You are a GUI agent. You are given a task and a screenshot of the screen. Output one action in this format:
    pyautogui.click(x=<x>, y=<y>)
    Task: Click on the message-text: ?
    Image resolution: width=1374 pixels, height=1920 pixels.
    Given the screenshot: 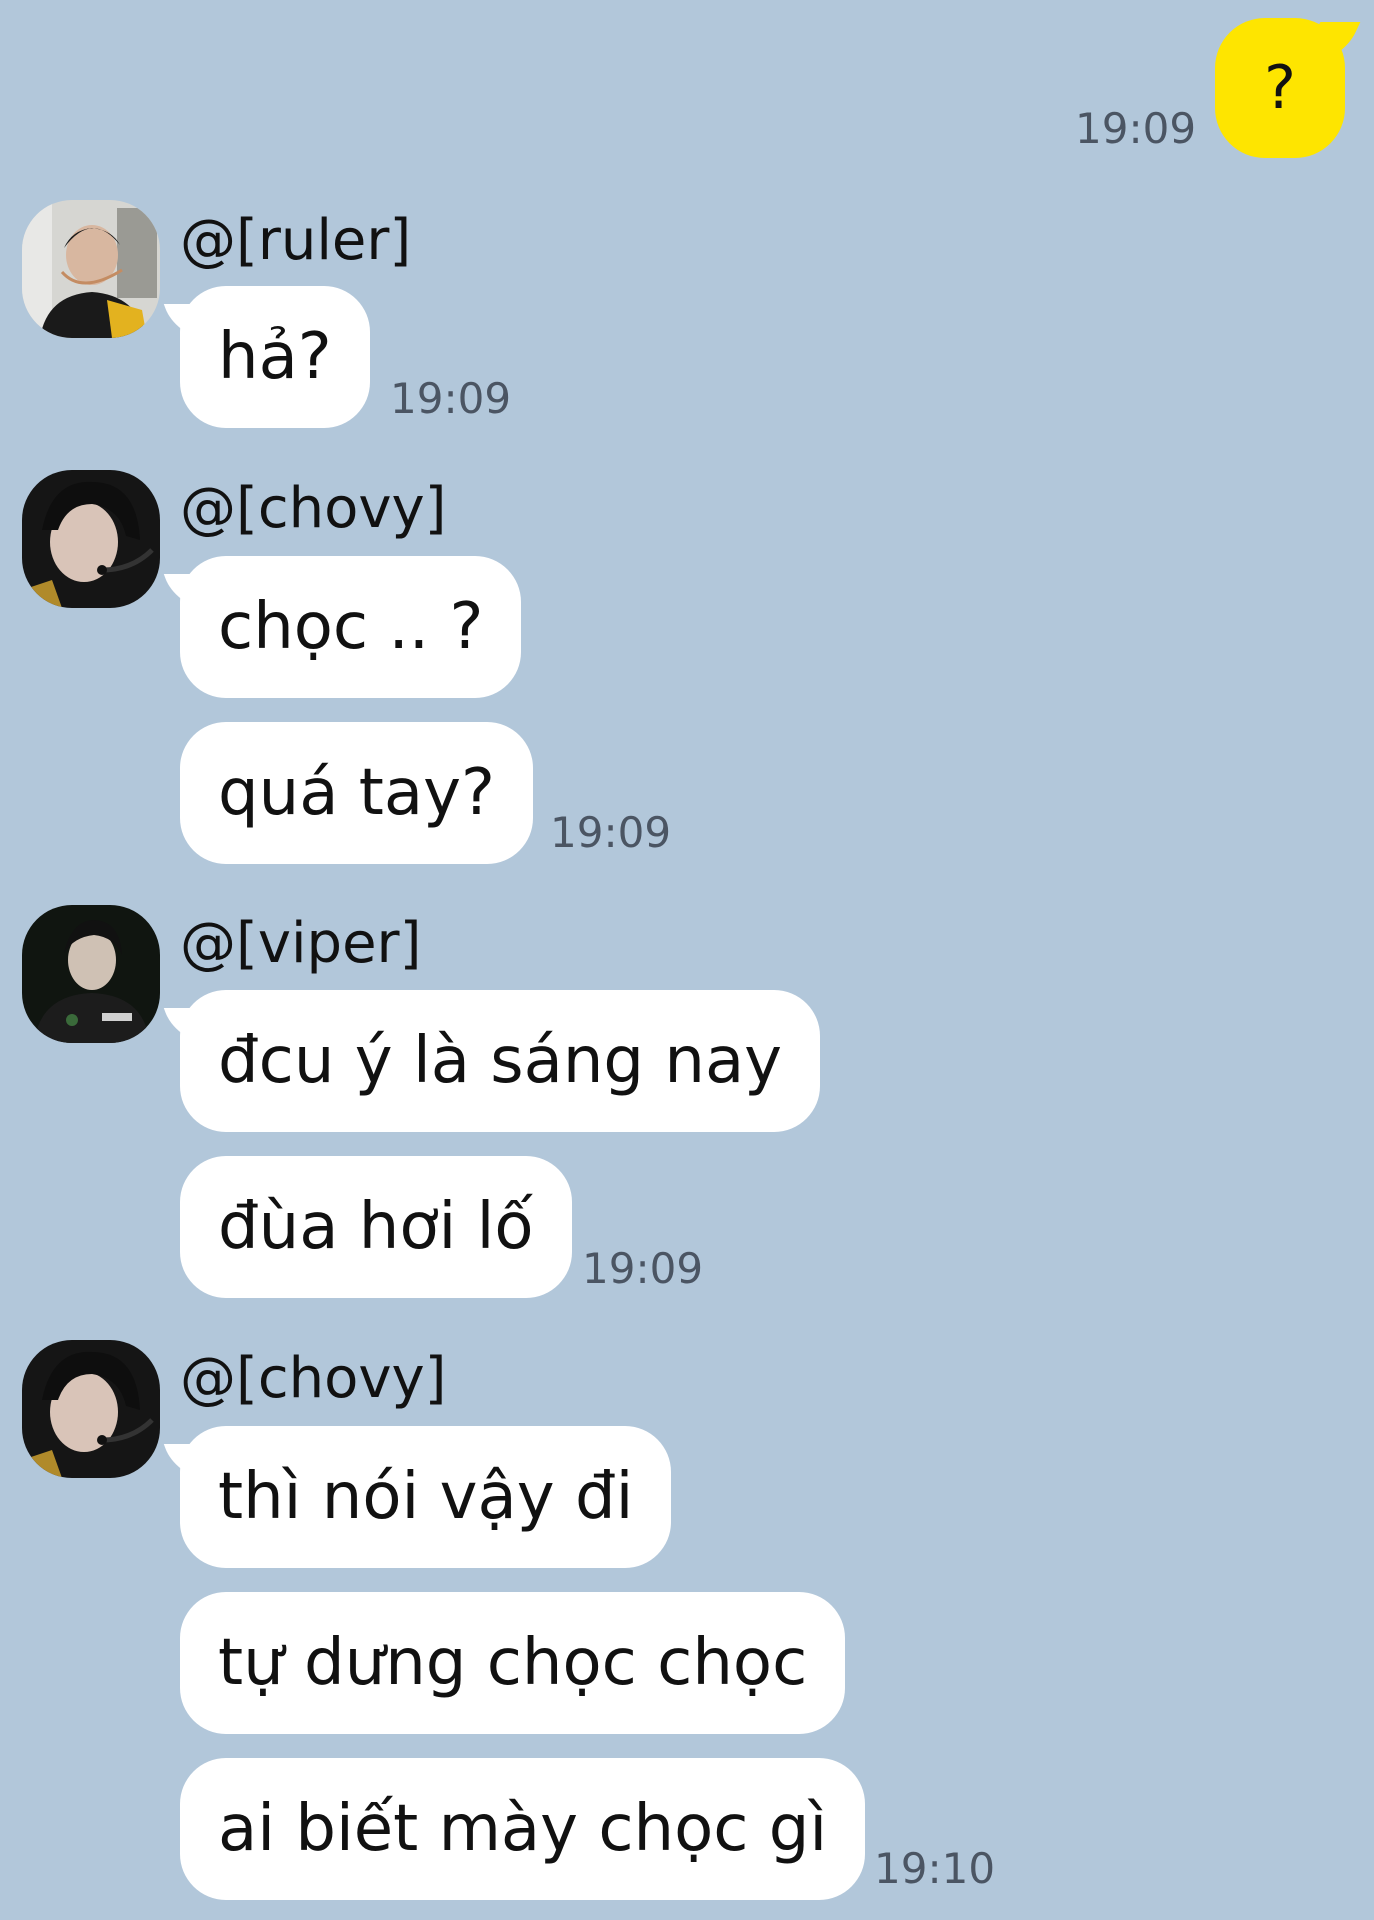 What is the action you would take?
    pyautogui.click(x=1280, y=88)
    